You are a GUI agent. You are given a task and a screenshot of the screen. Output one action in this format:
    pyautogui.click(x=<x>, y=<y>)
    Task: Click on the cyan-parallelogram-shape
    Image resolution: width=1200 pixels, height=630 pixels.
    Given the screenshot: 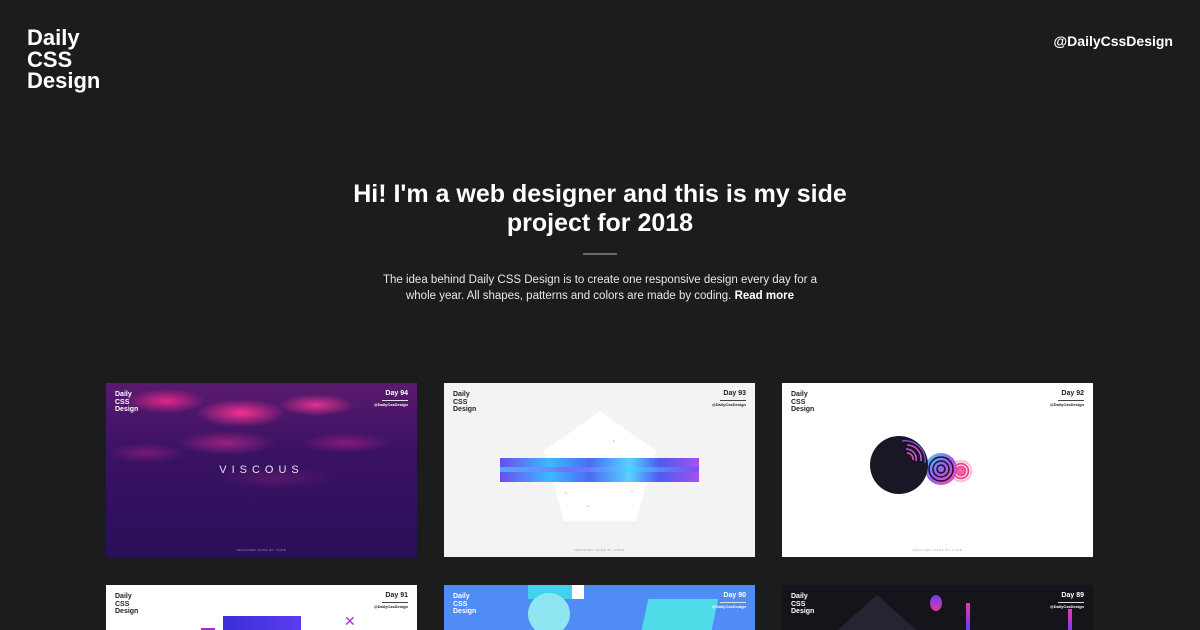 What is the action you would take?
    pyautogui.click(x=679, y=614)
    